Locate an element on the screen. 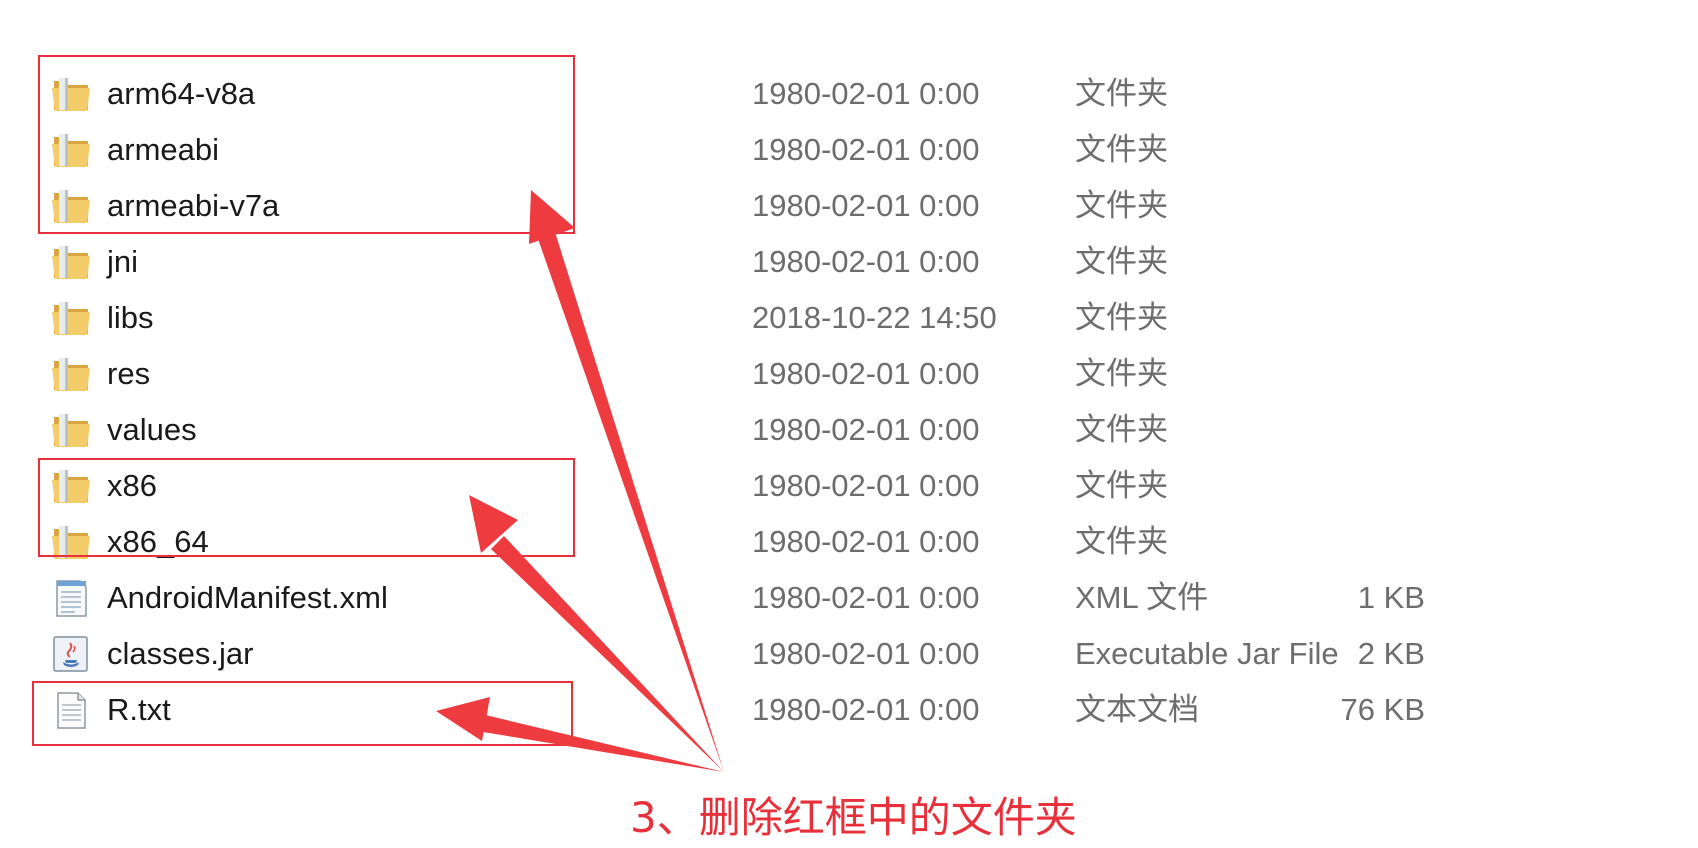  file-date: 2018-10-22 14:50 is located at coordinates (874, 317).